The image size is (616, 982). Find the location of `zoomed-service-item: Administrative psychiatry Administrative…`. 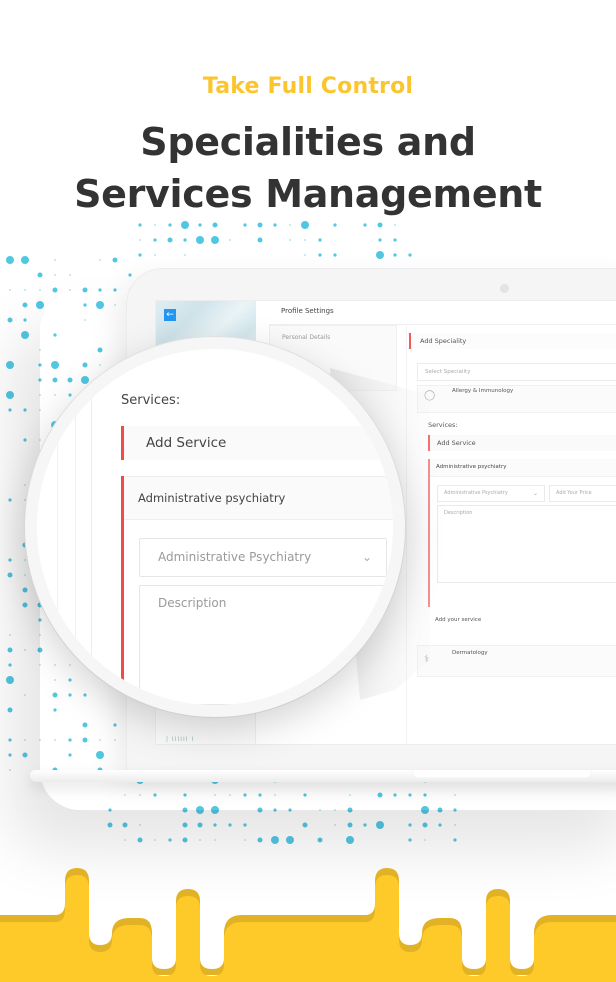

zoomed-service-item: Administrative psychiatry Administrative… is located at coordinates (257, 590).